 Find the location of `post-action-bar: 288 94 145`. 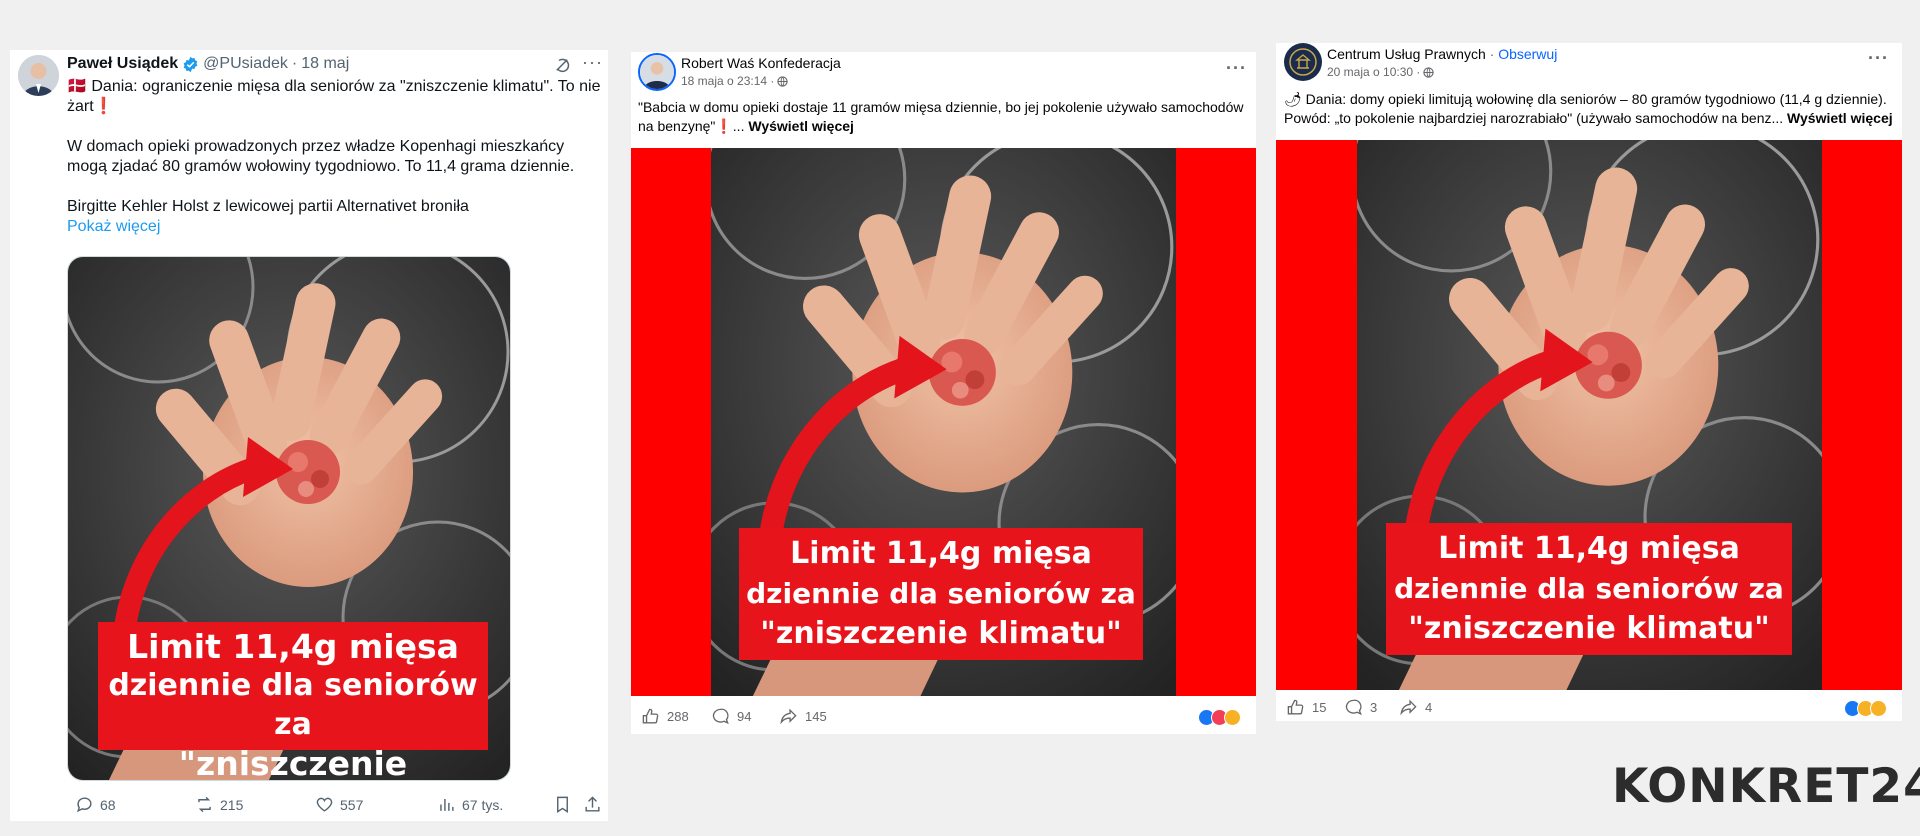

post-action-bar: 288 94 145 is located at coordinates (943, 717).